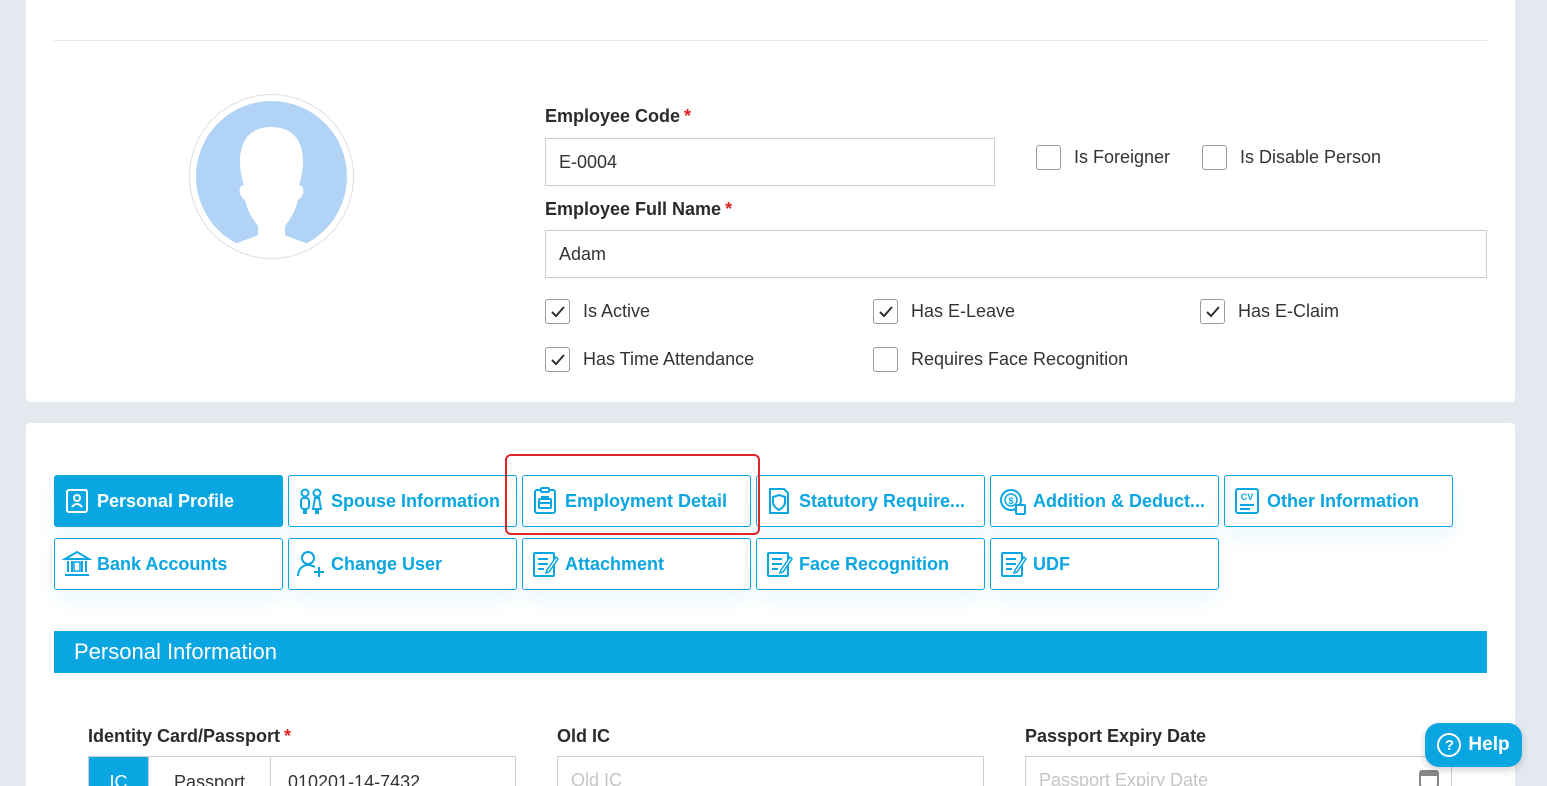 The image size is (1547, 786). What do you see at coordinates (1311, 157) in the screenshot?
I see `is-disable-person-label: Is Disable Person` at bounding box center [1311, 157].